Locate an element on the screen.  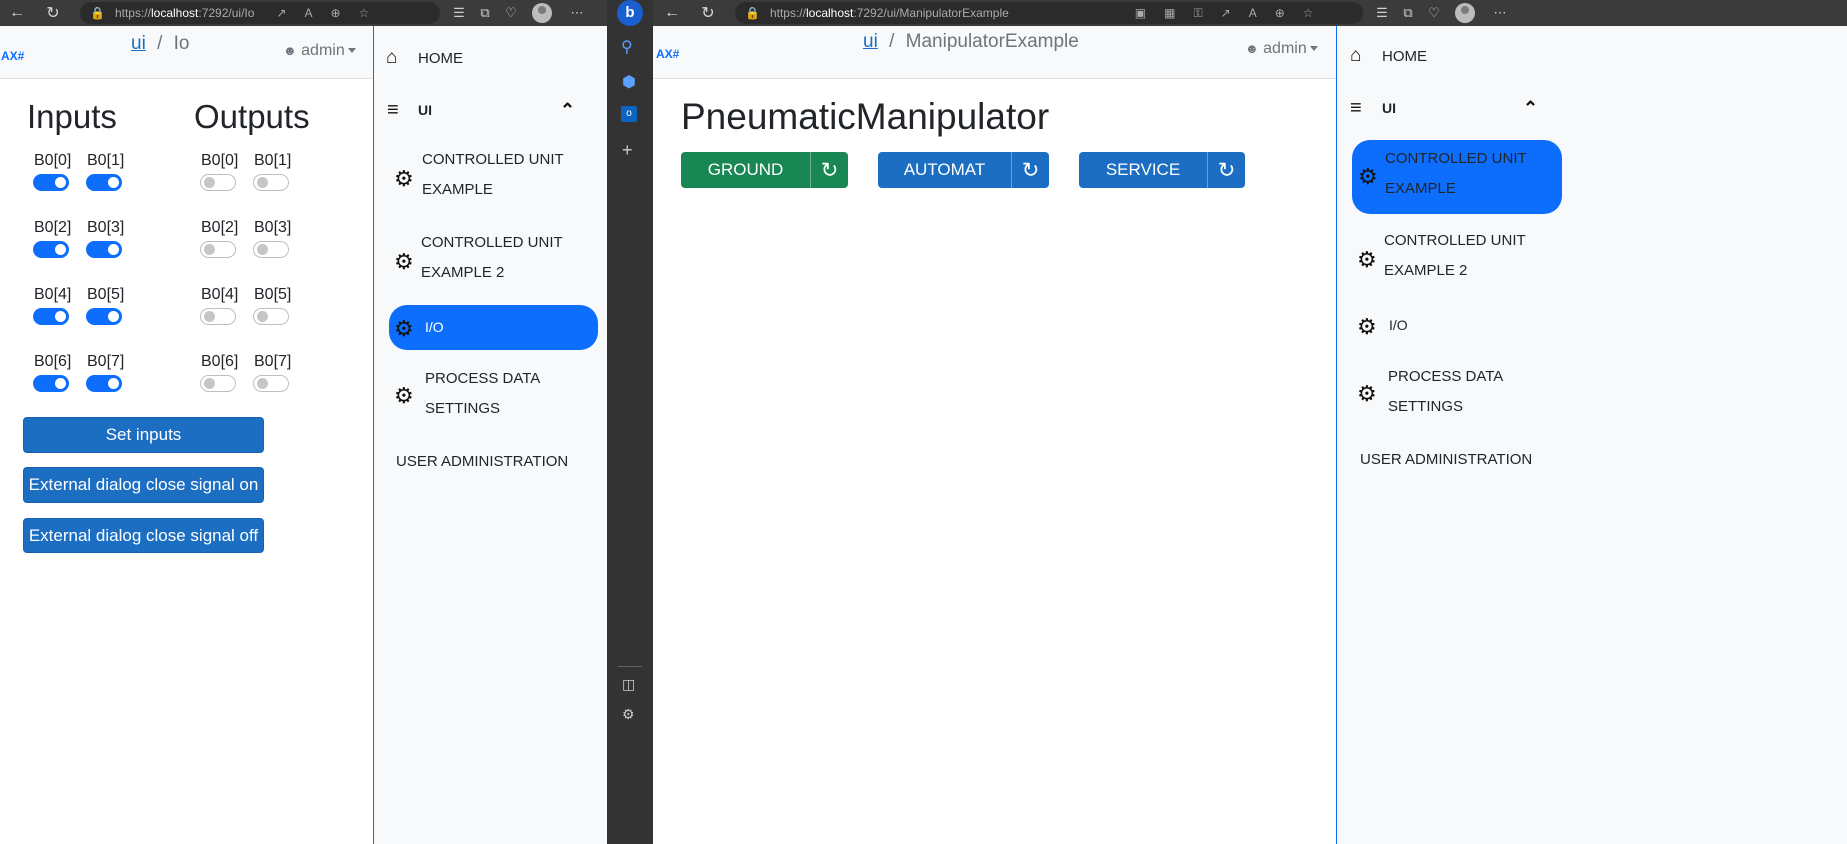
strip-divider is located at coordinates (630, 666).